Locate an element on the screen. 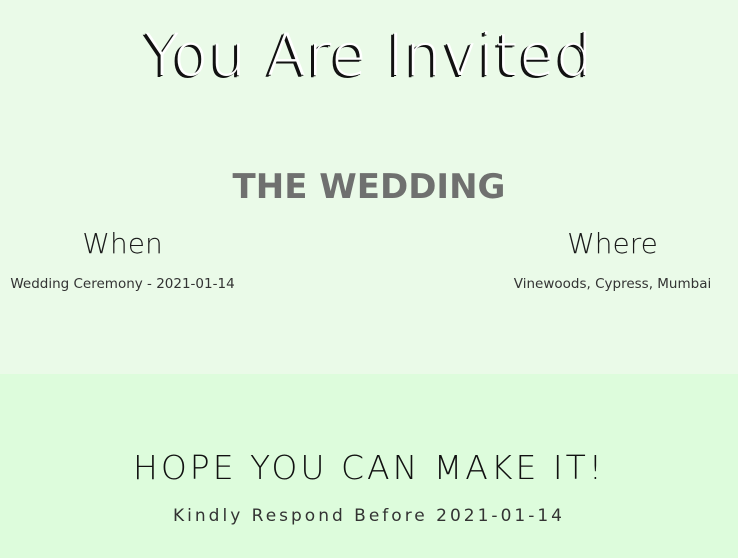 Image resolution: width=738 pixels, height=558 pixels. where-label: Where is located at coordinates (612, 243).